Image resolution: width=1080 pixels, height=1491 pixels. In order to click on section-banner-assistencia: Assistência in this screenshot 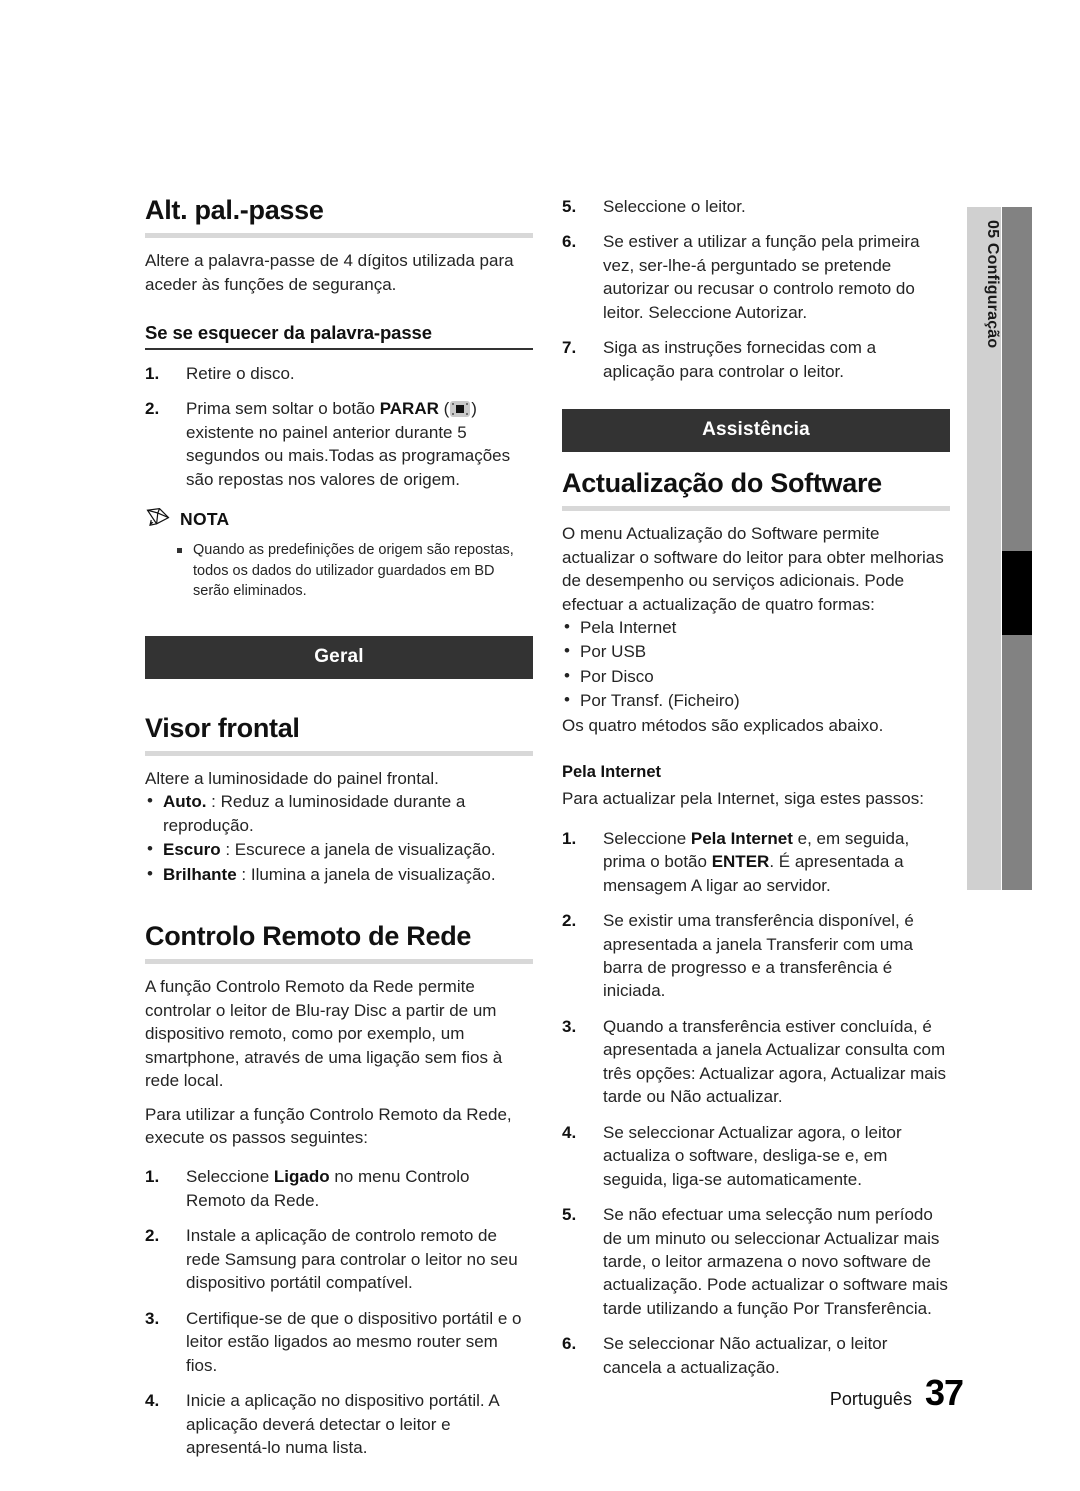, I will do `click(756, 431)`.